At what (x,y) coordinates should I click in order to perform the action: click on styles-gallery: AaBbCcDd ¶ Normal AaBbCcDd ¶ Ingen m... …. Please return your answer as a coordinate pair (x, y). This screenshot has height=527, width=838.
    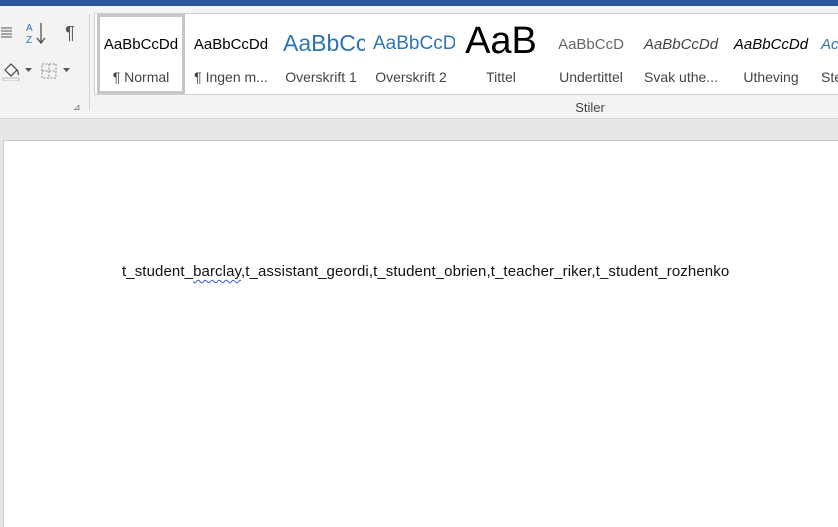
    Looking at the image, I should click on (466, 54).